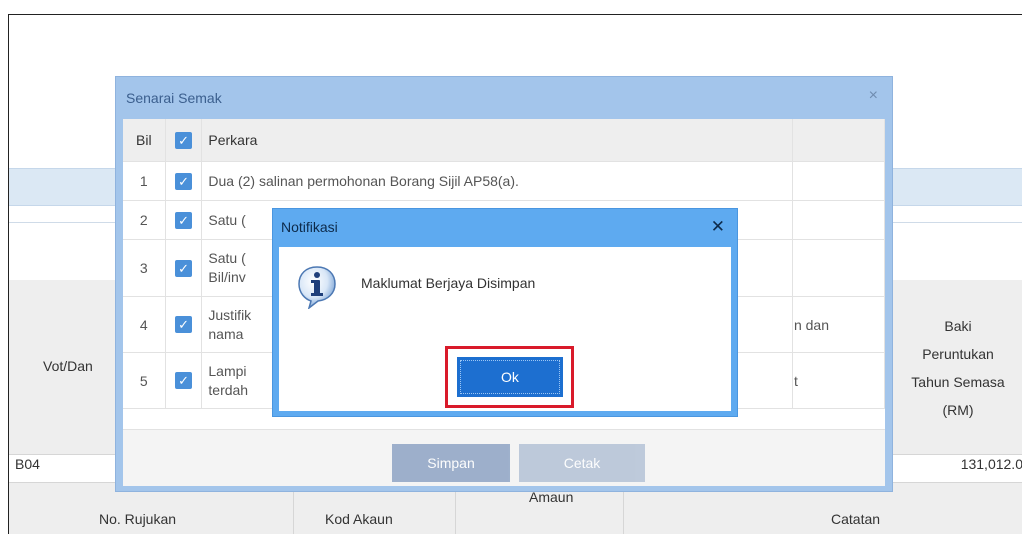  Describe the element at coordinates (718, 227) in the screenshot. I see `close-icon: ✕` at that location.